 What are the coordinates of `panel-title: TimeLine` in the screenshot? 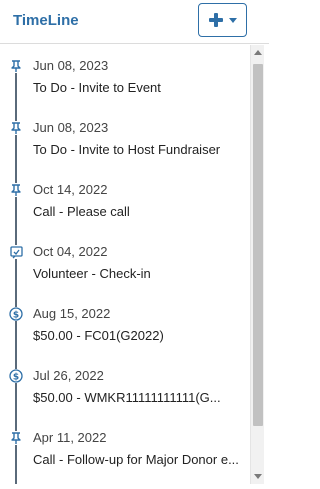 It's located at (46, 20).